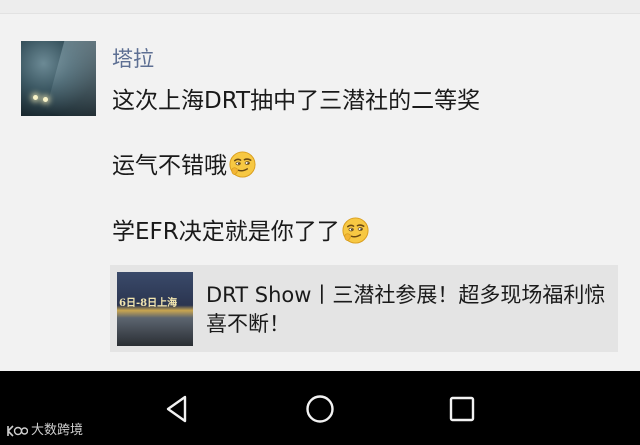  I want to click on chat-message: 运气不错哦, so click(184, 166).